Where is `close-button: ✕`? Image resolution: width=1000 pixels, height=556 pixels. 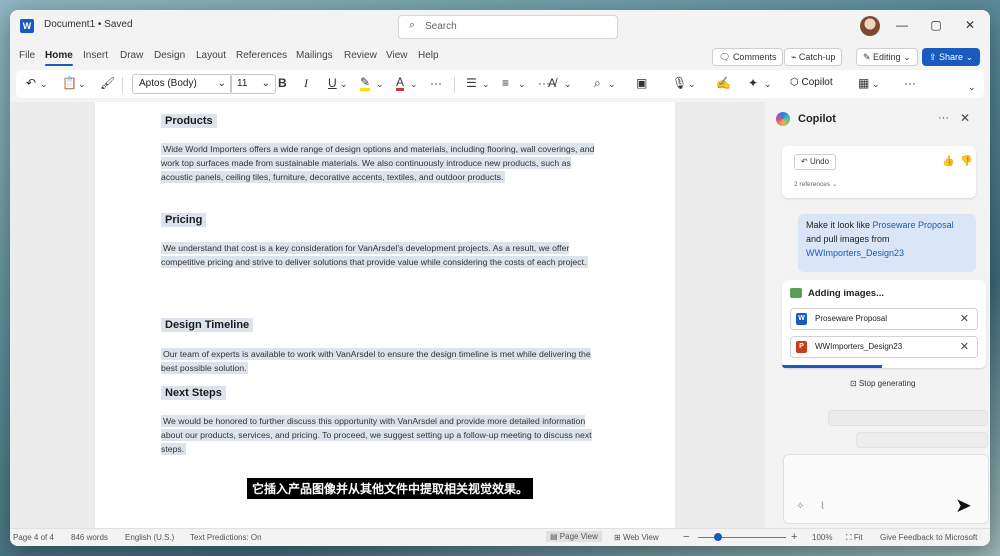
close-button: ✕ is located at coordinates (970, 25).